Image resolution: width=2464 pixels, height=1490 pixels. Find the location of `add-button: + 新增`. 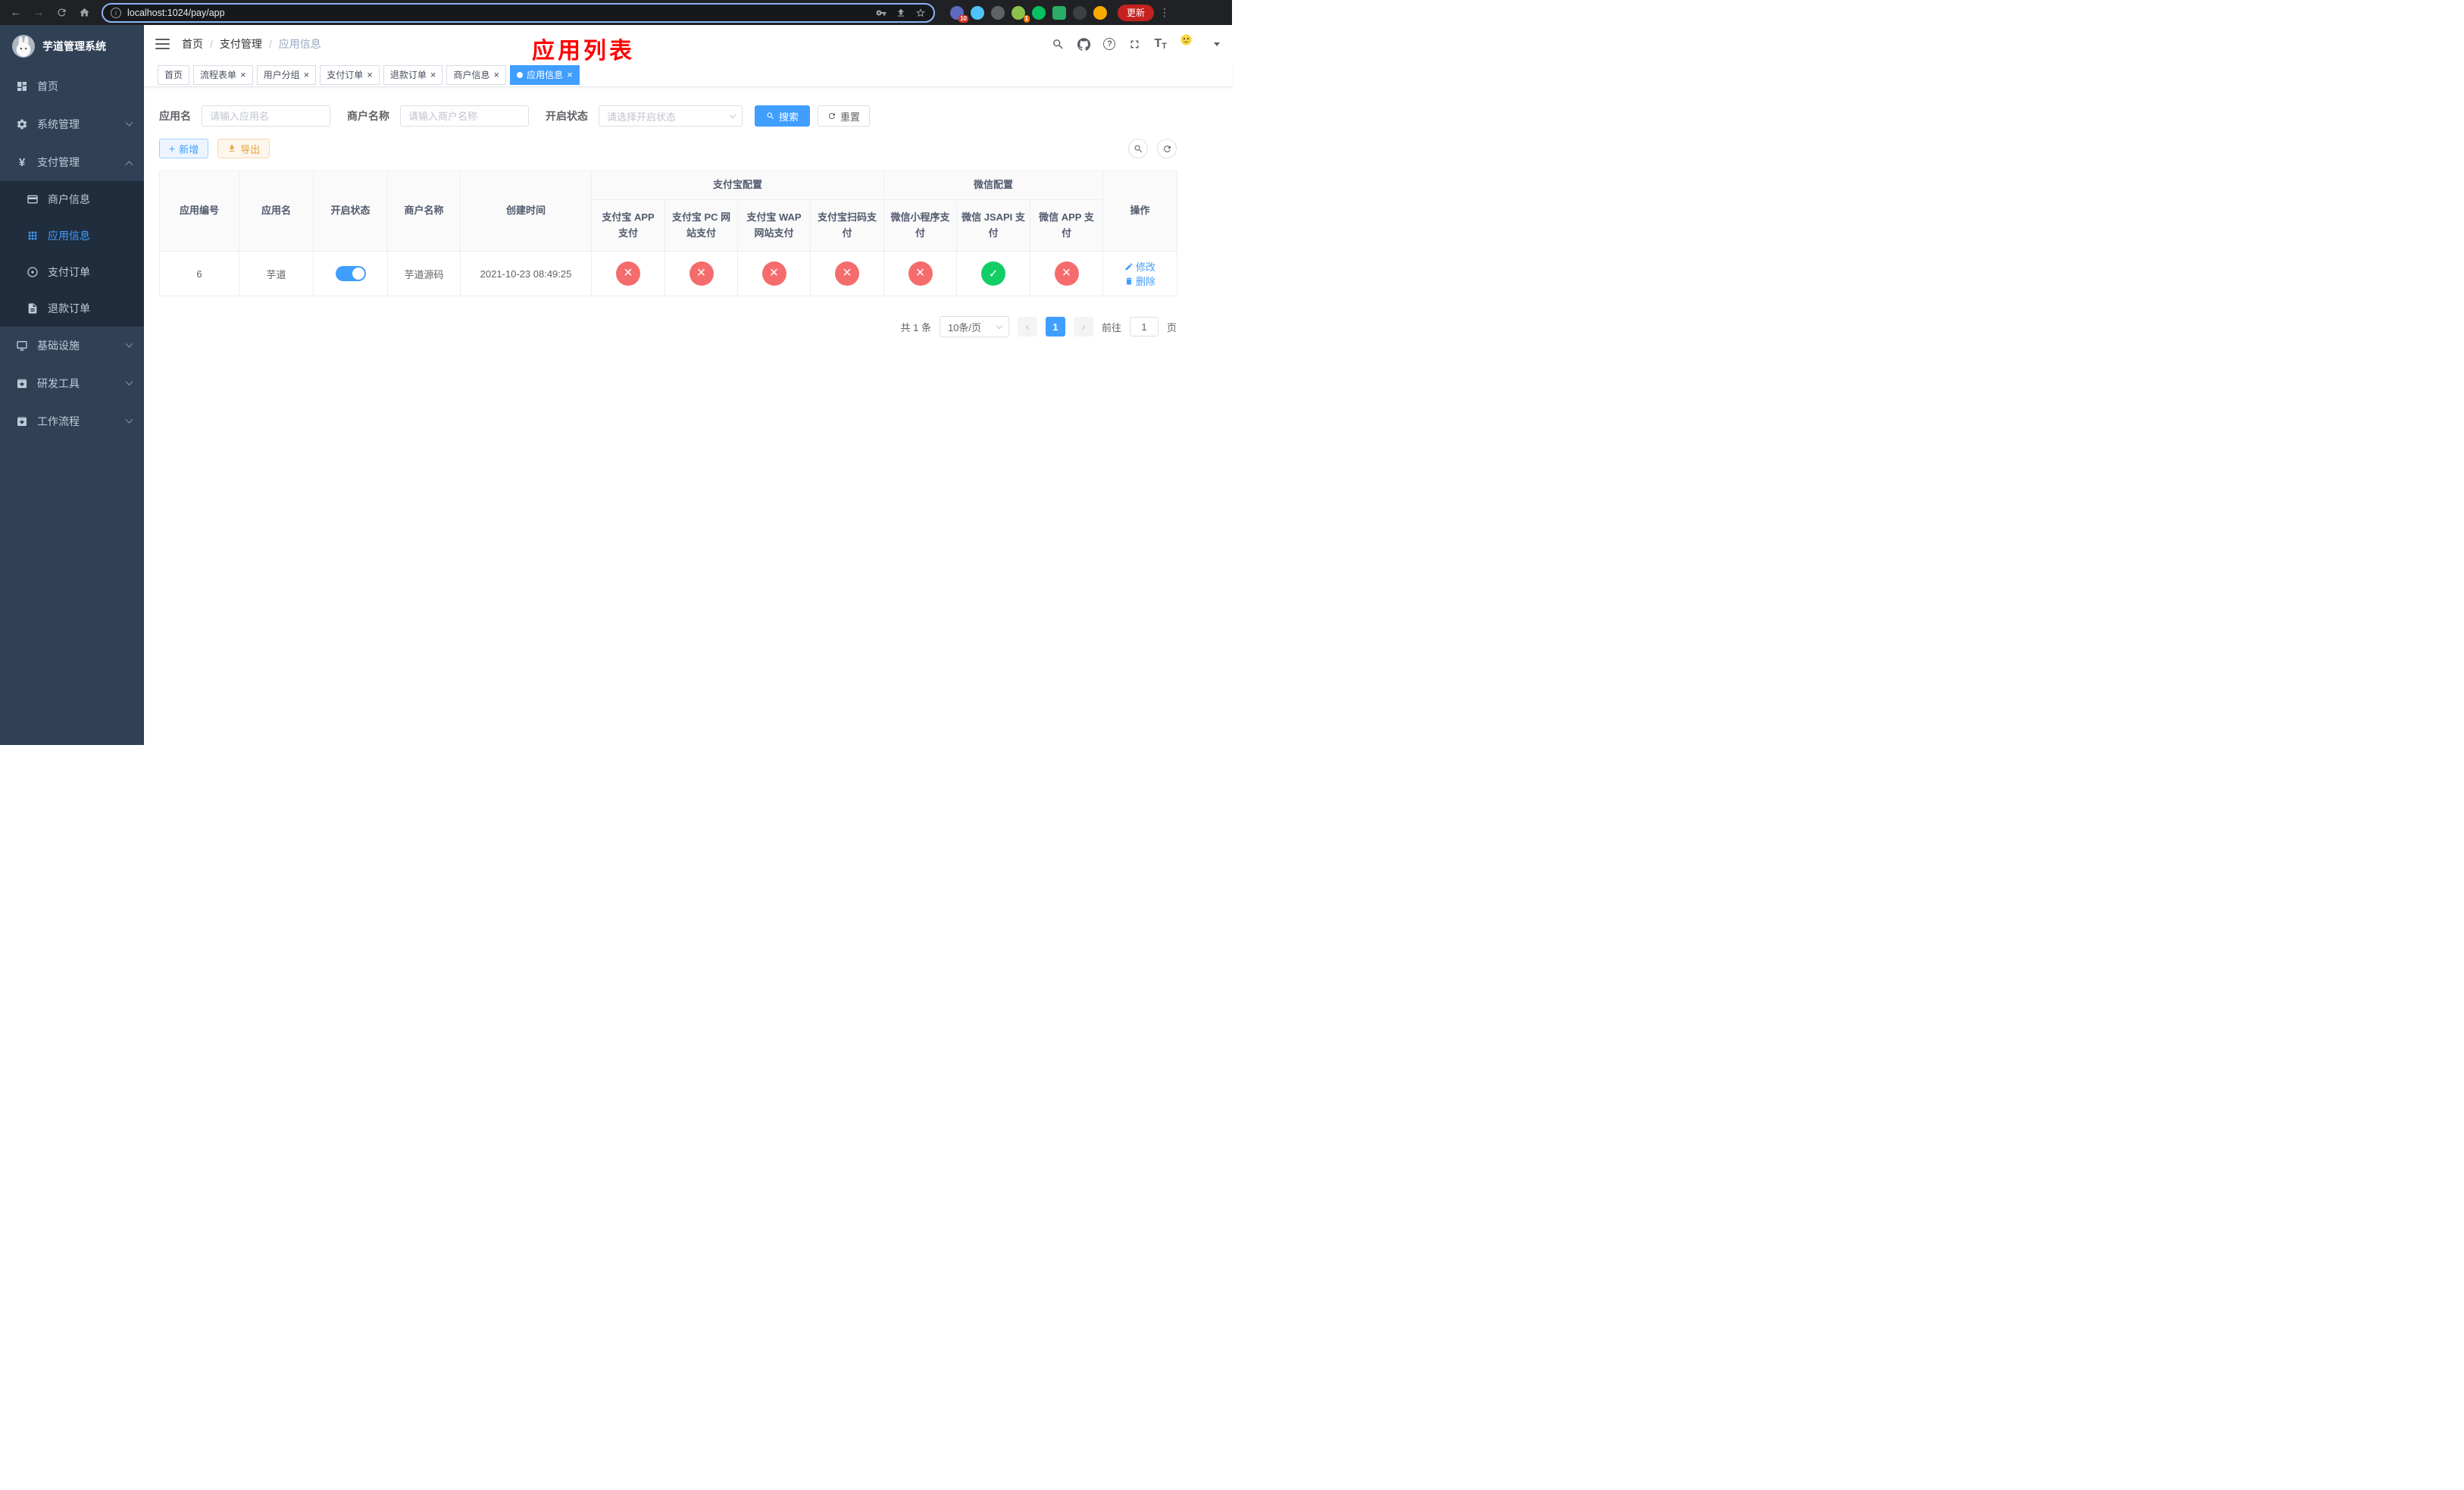

add-button: + 新增 is located at coordinates (184, 148).